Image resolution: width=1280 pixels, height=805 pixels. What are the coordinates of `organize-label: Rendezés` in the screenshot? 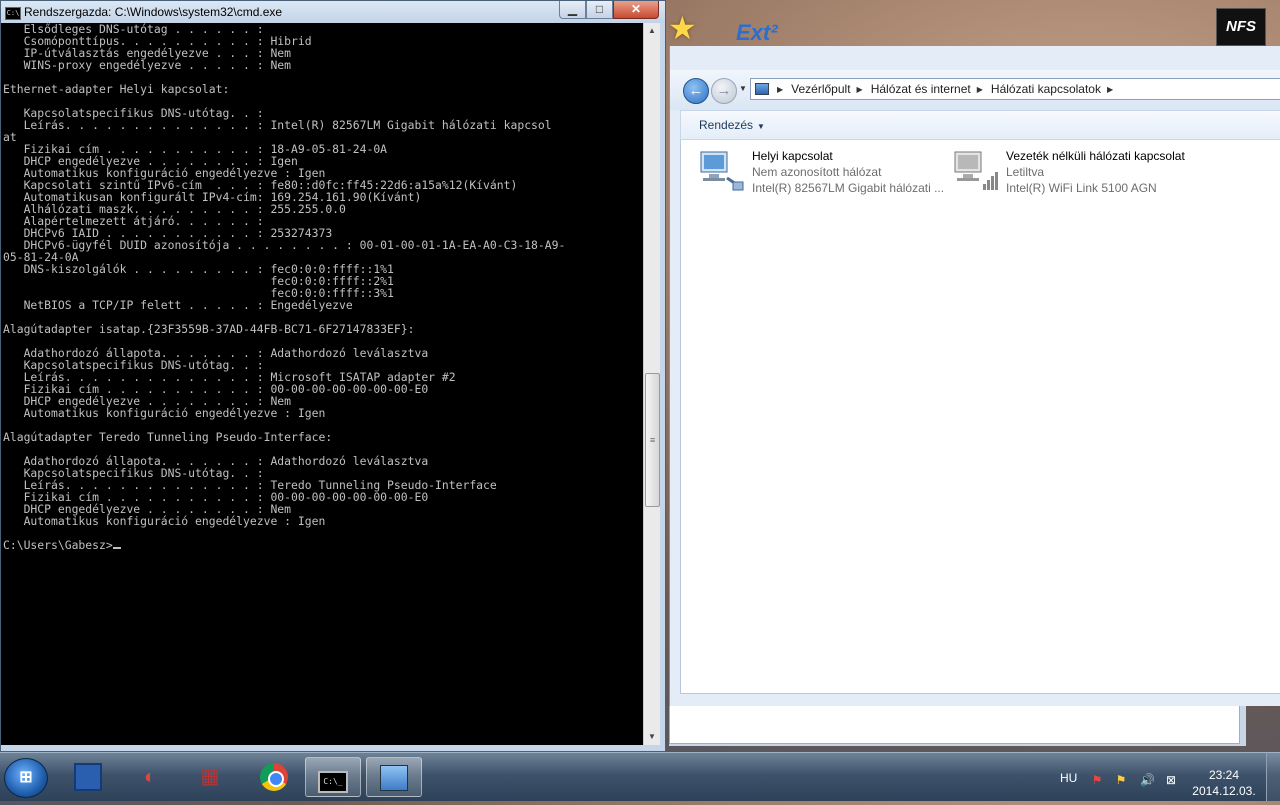 It's located at (726, 125).